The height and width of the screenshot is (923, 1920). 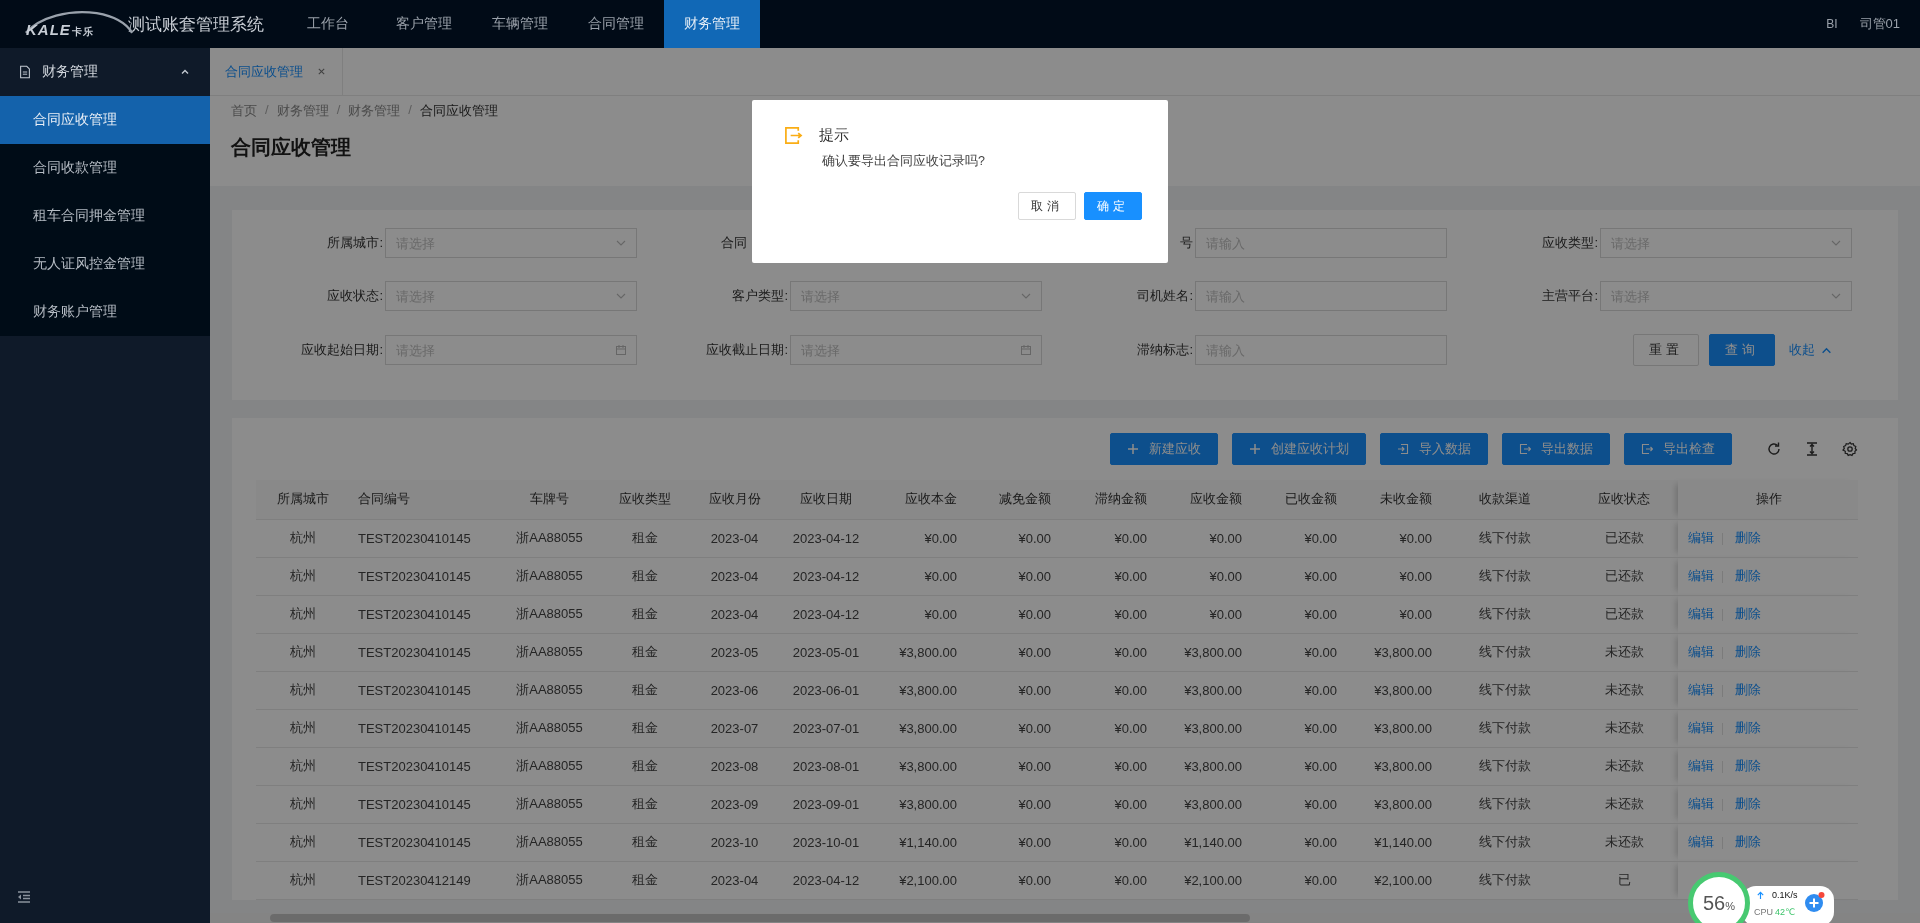 I want to click on table-cell: 2023-10-01, so click(x=826, y=842).